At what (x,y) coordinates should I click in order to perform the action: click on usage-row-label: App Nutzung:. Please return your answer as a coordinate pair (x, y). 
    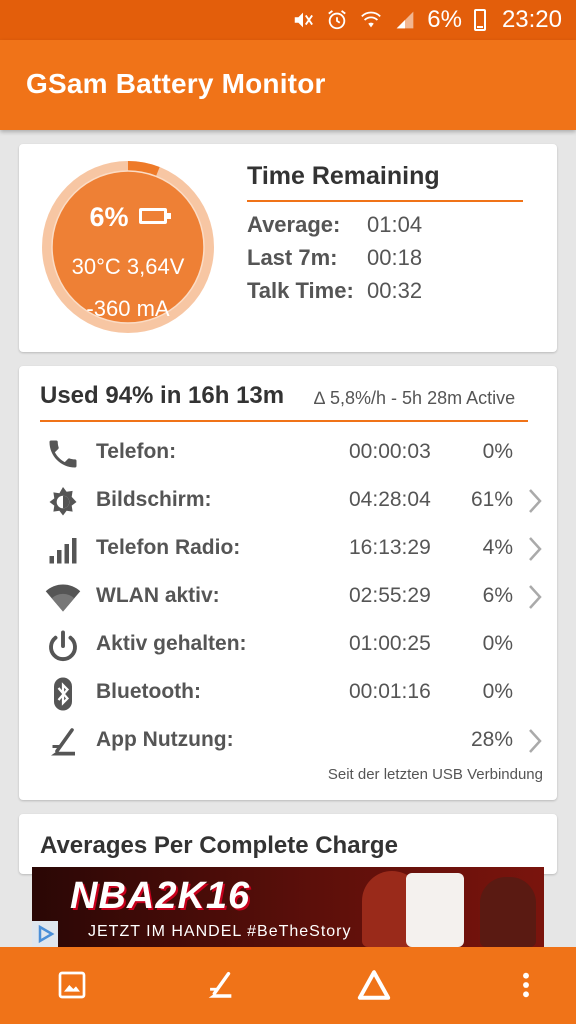
    Looking at the image, I should click on (165, 739).